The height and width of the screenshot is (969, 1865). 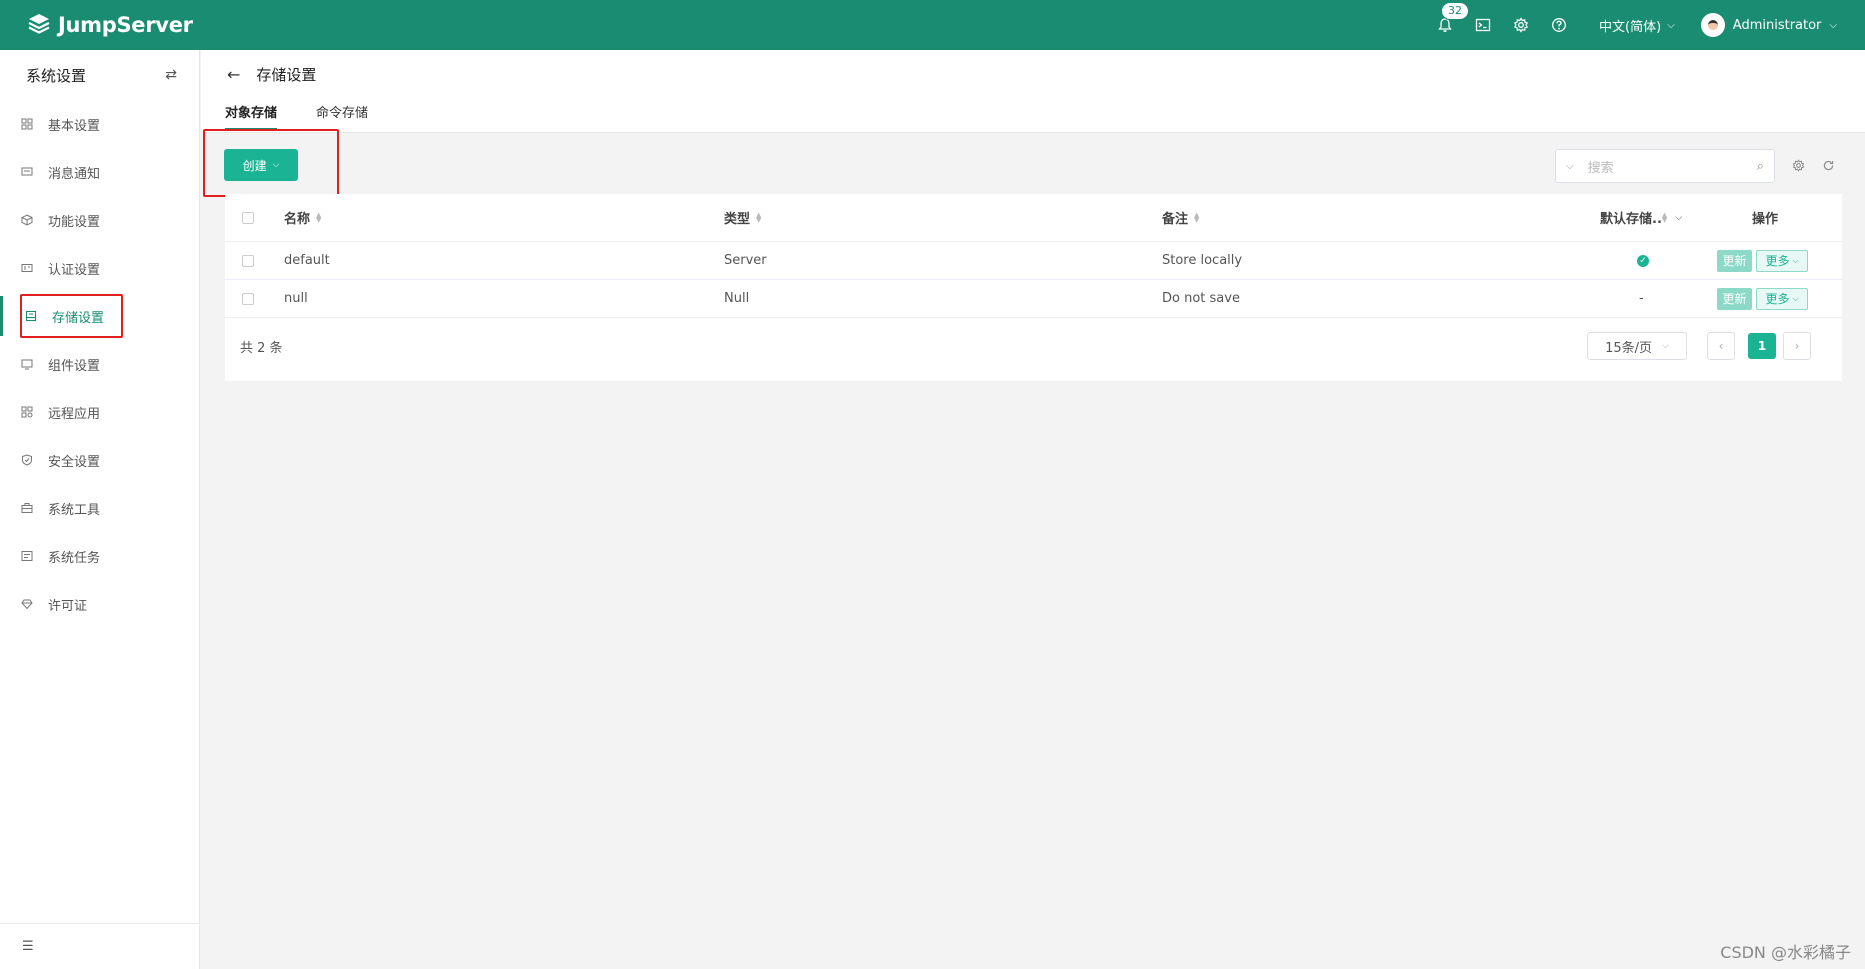 I want to click on column-header-comment: 备注 ▲ ▼, so click(x=1180, y=217).